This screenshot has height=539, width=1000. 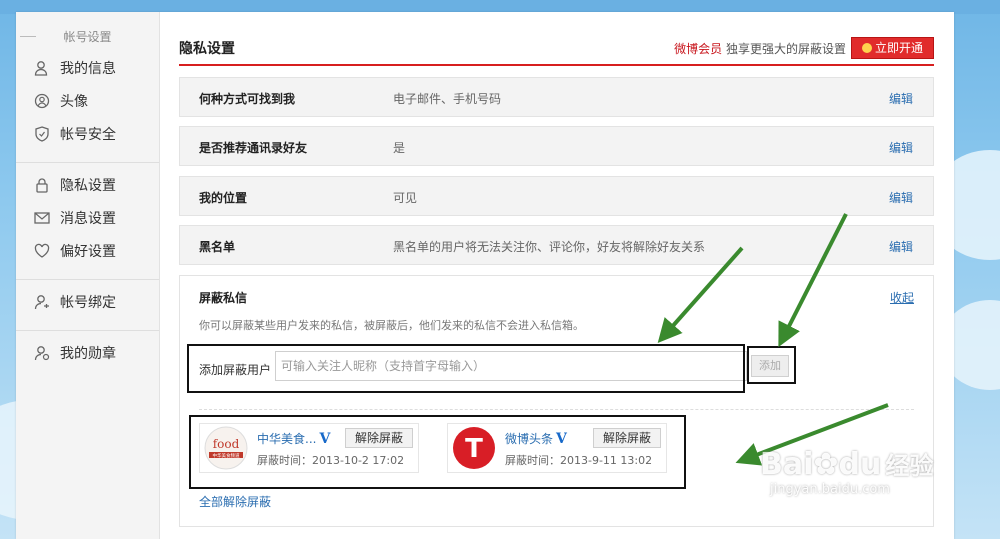 I want to click on sidebar-item-preferences: 偏好设置, so click(x=75, y=252).